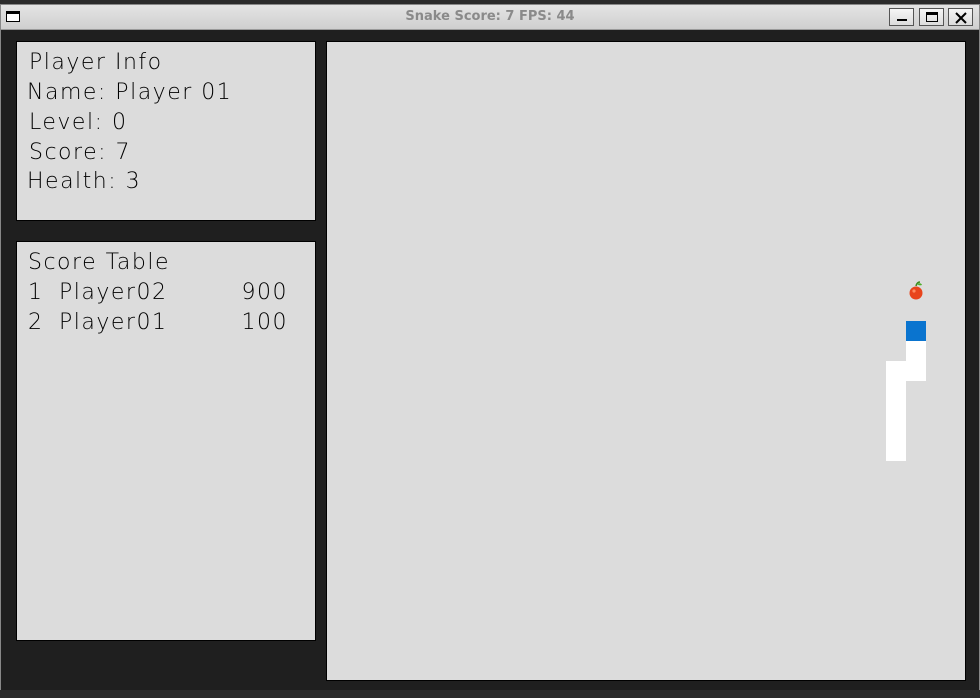 The image size is (980, 698). What do you see at coordinates (80, 152) in the screenshot?
I see `player-score: Score: 7` at bounding box center [80, 152].